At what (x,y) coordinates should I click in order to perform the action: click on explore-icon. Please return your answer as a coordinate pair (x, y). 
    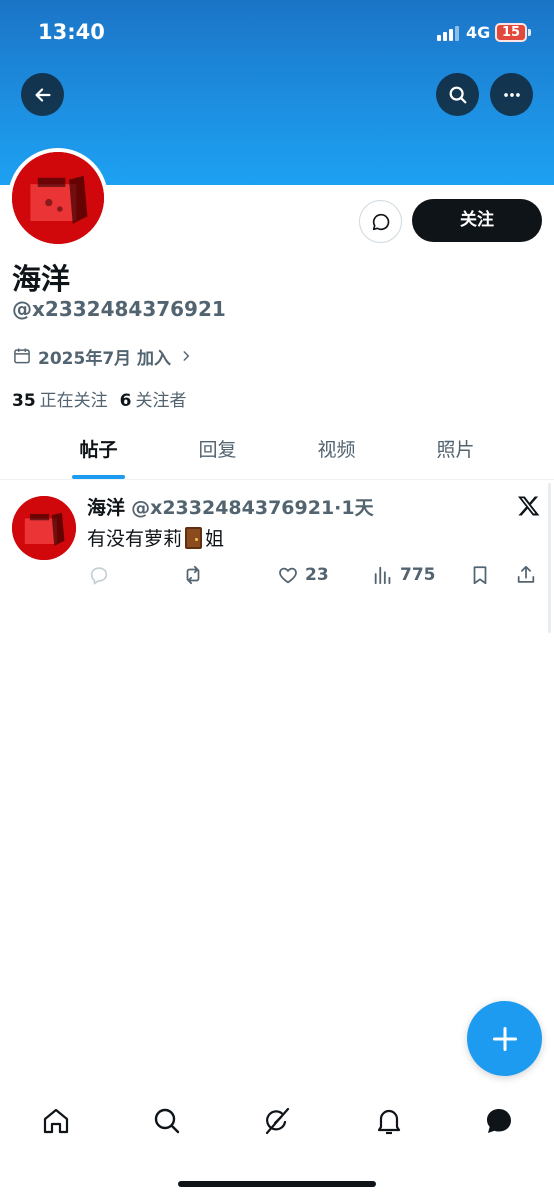
    Looking at the image, I should click on (167, 1121).